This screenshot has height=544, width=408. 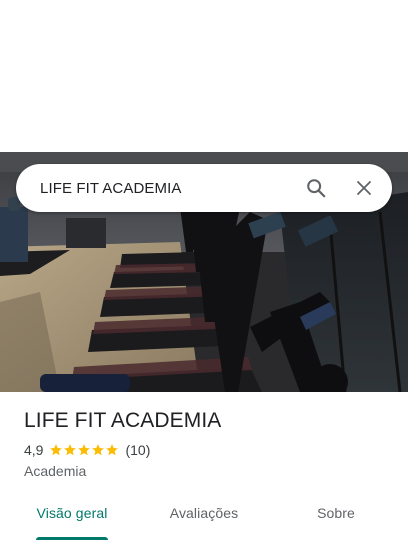 I want to click on search-input: LIFE FIT ACADEMIA, so click(x=166, y=188).